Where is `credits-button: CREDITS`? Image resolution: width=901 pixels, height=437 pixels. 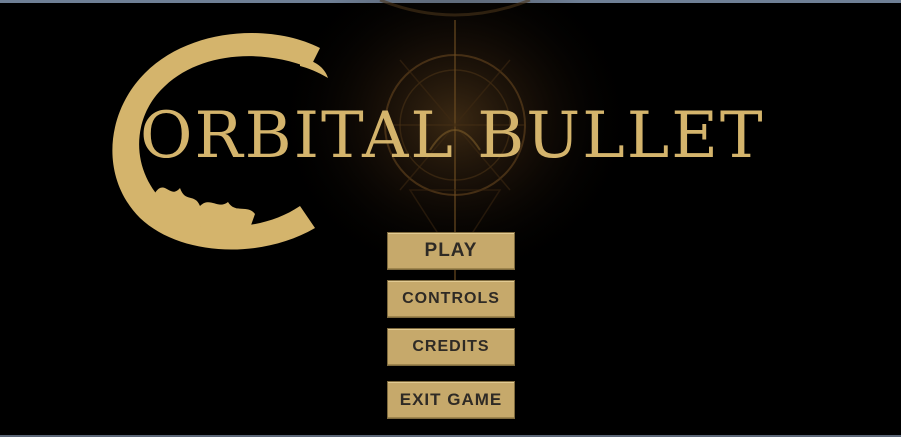 credits-button: CREDITS is located at coordinates (451, 347).